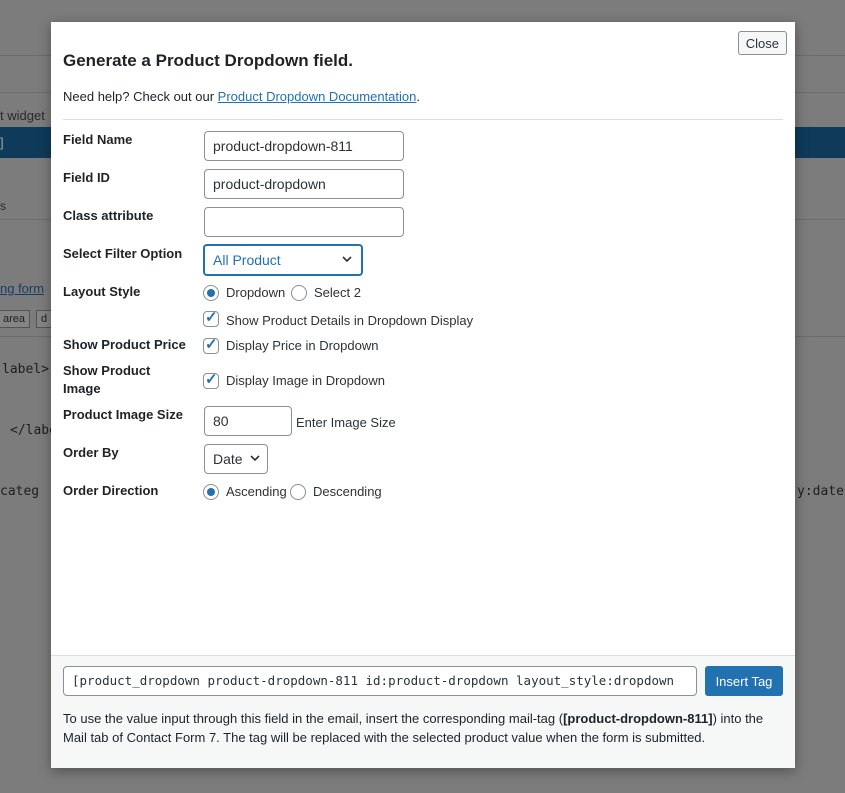  Describe the element at coordinates (820, 491) in the screenshot. I see `bg-code-date: y:date` at that location.